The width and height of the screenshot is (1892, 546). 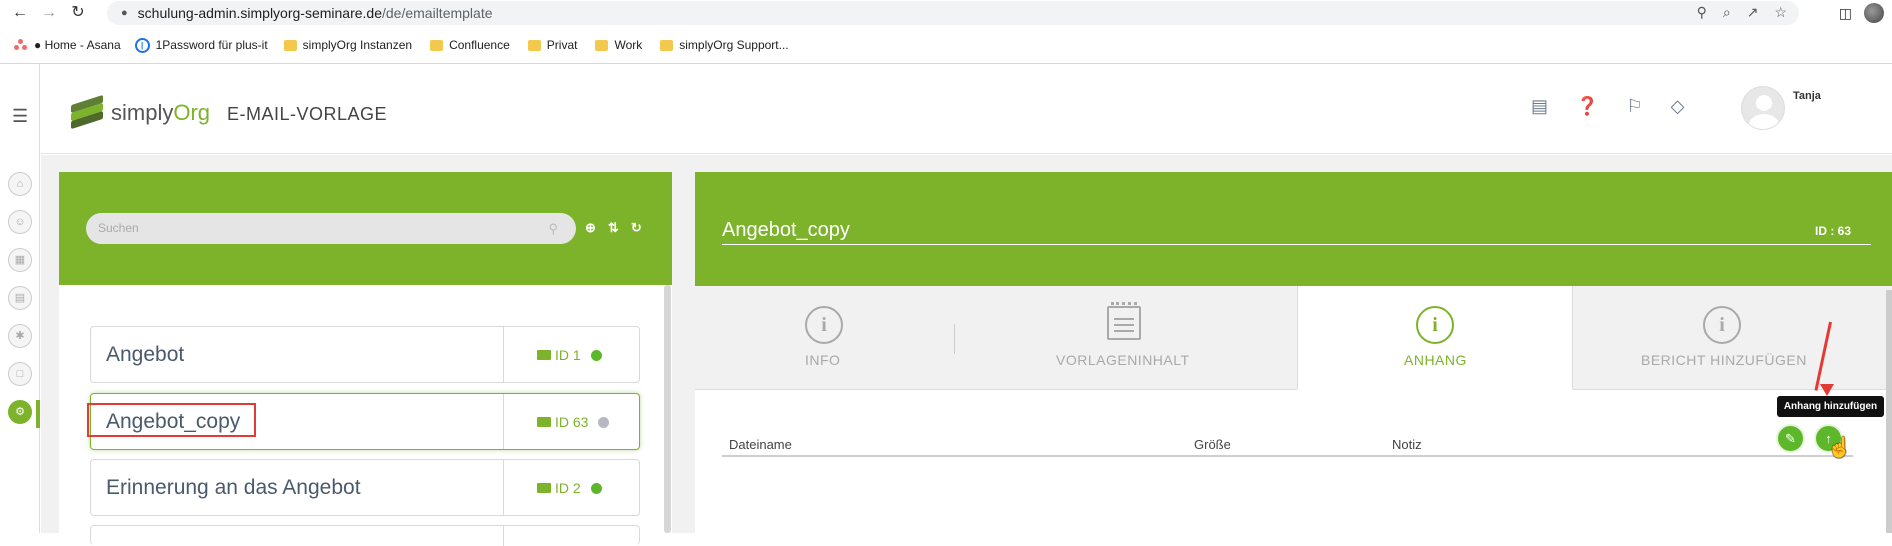 I want to click on bookmark-confluence: Confluence, so click(x=470, y=45).